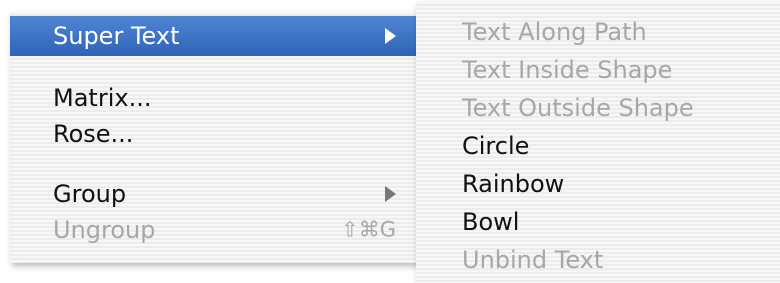 The height and width of the screenshot is (283, 780). I want to click on menu-item-label: Text Along Path, so click(554, 32).